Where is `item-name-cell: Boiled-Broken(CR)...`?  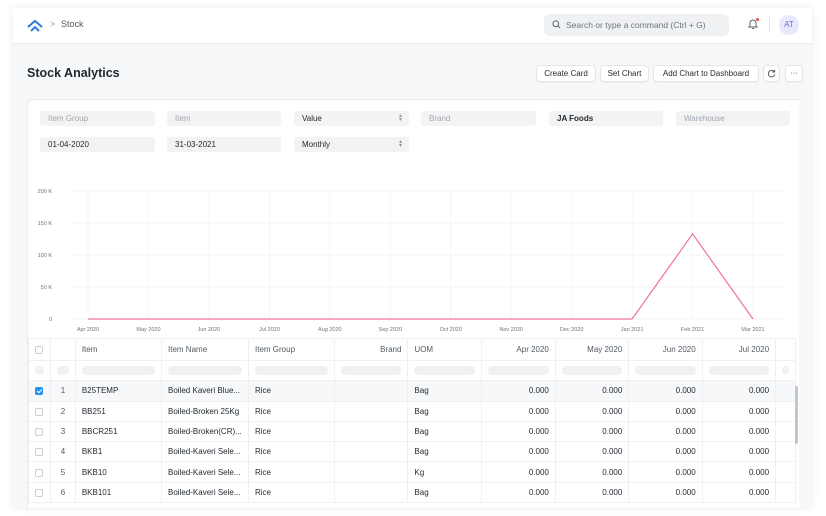
item-name-cell: Boiled-Broken(CR)... is located at coordinates (205, 431).